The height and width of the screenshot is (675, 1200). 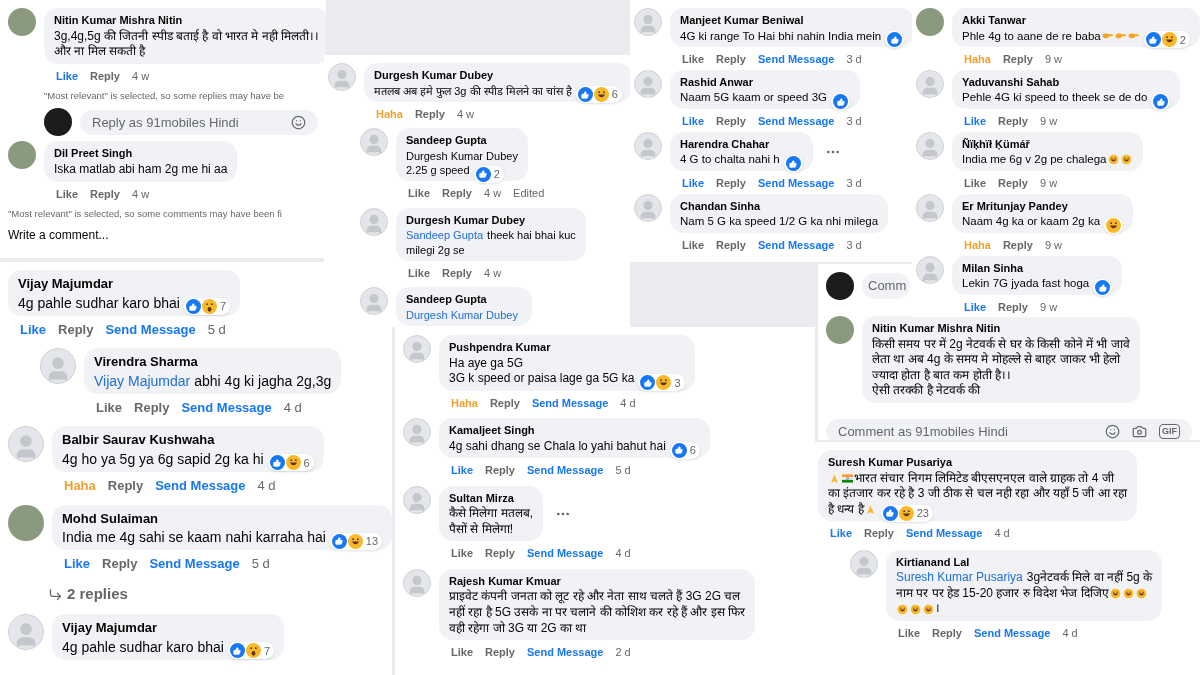 What do you see at coordinates (779, 206) in the screenshot?
I see `commenter-name: Chandan Sinha` at bounding box center [779, 206].